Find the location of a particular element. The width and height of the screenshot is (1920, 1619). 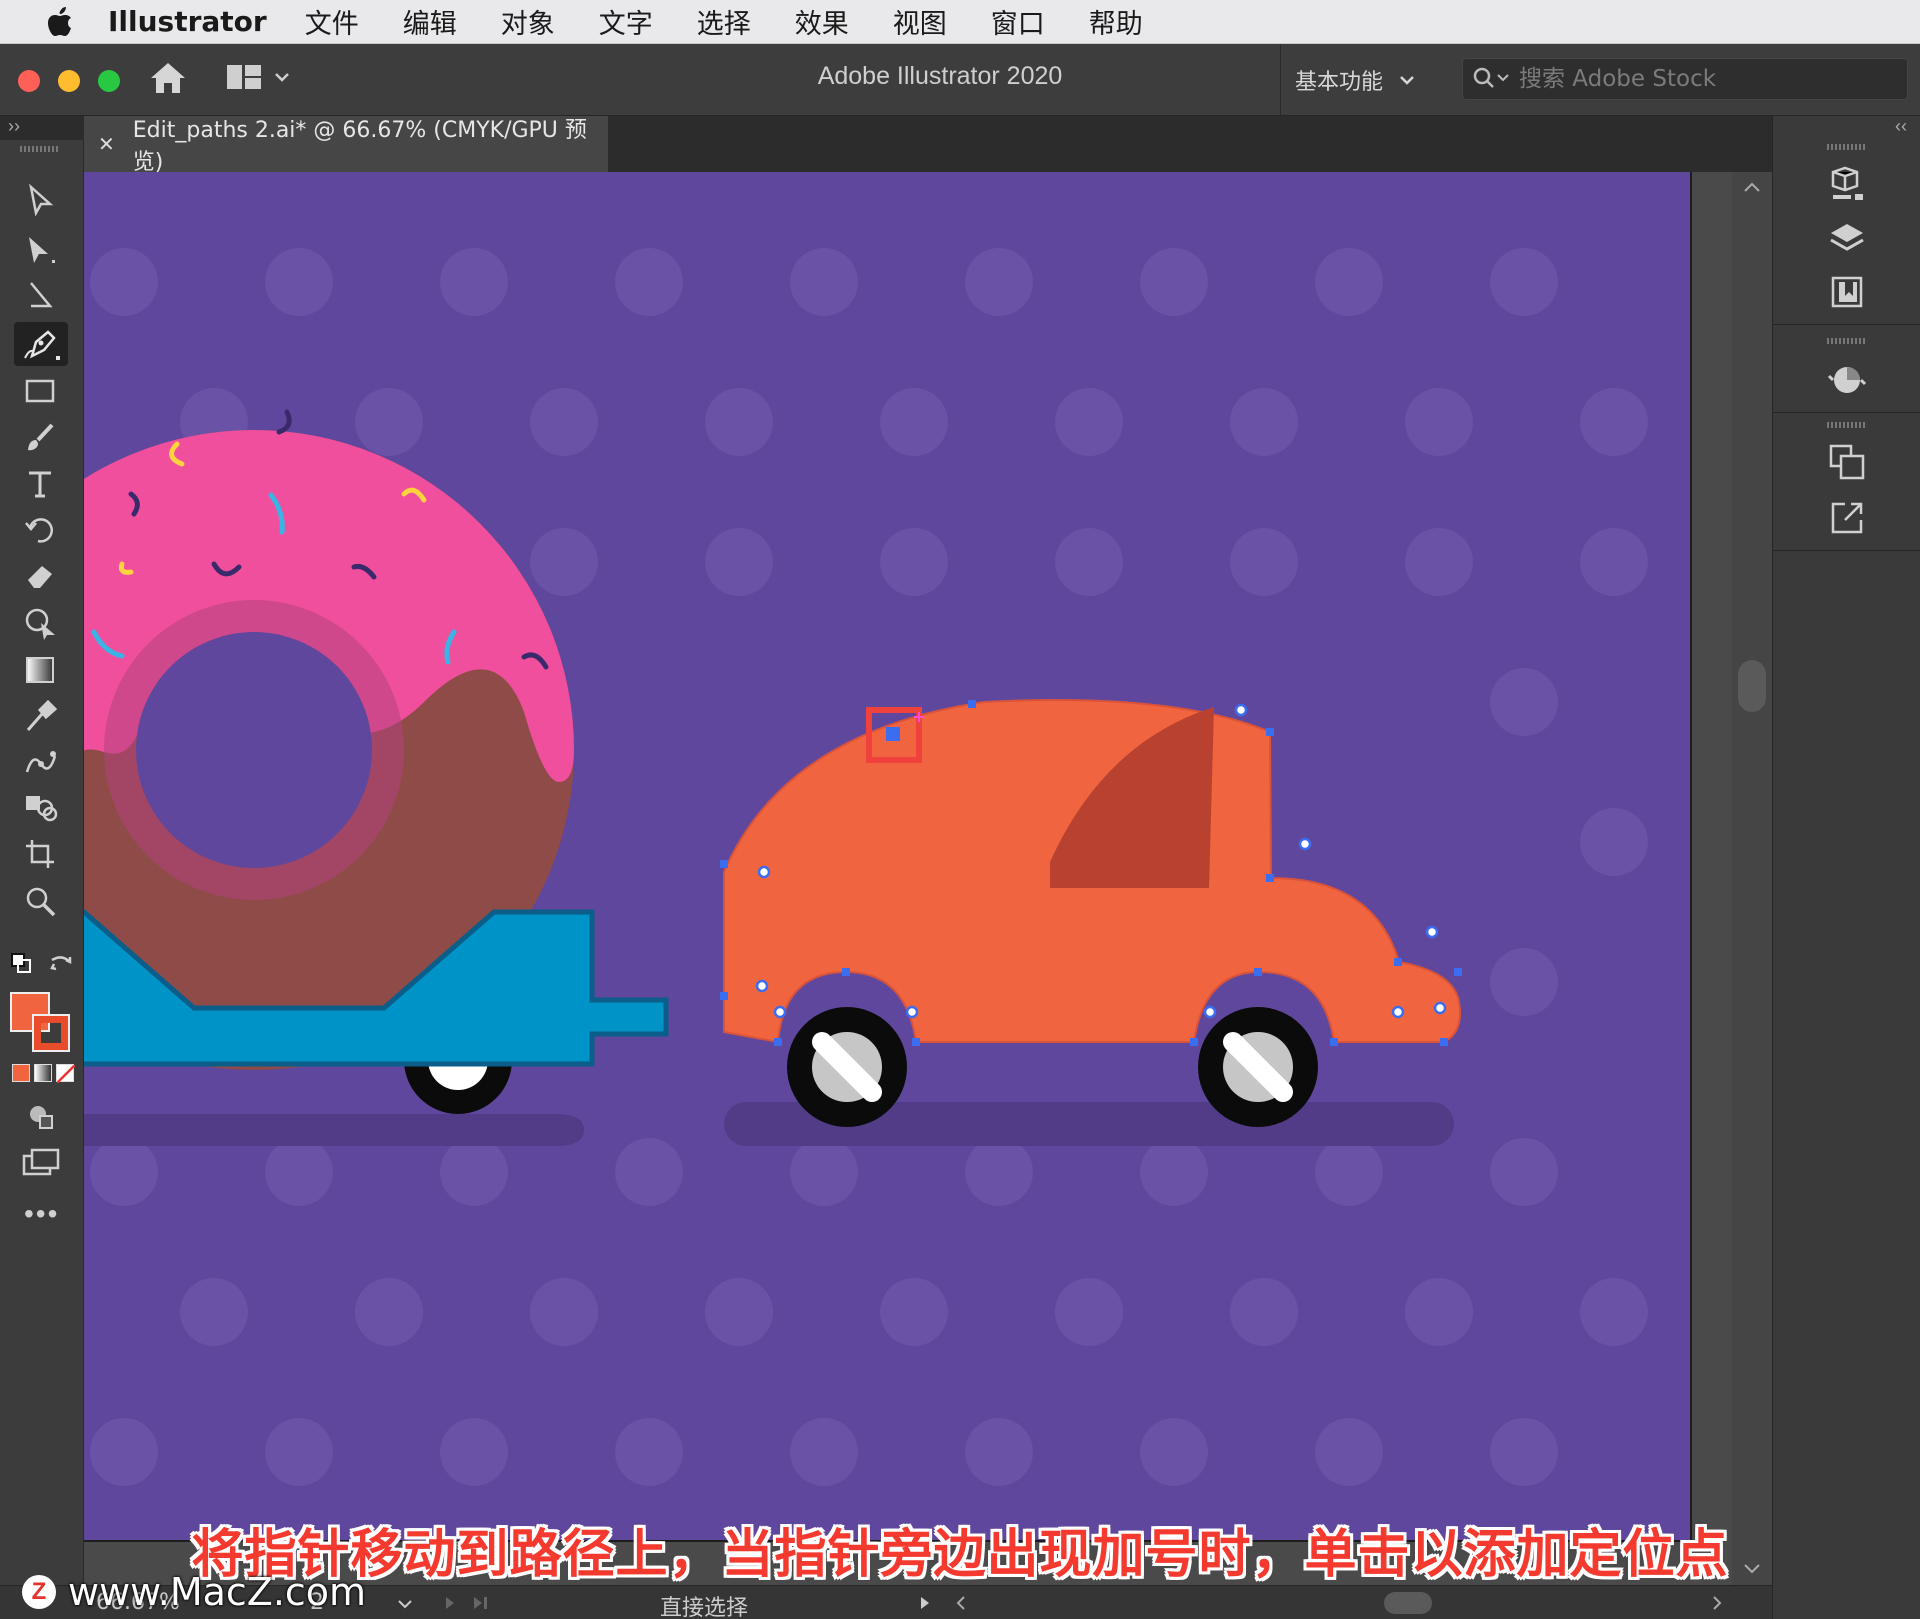

zoom-tool is located at coordinates (41, 902).